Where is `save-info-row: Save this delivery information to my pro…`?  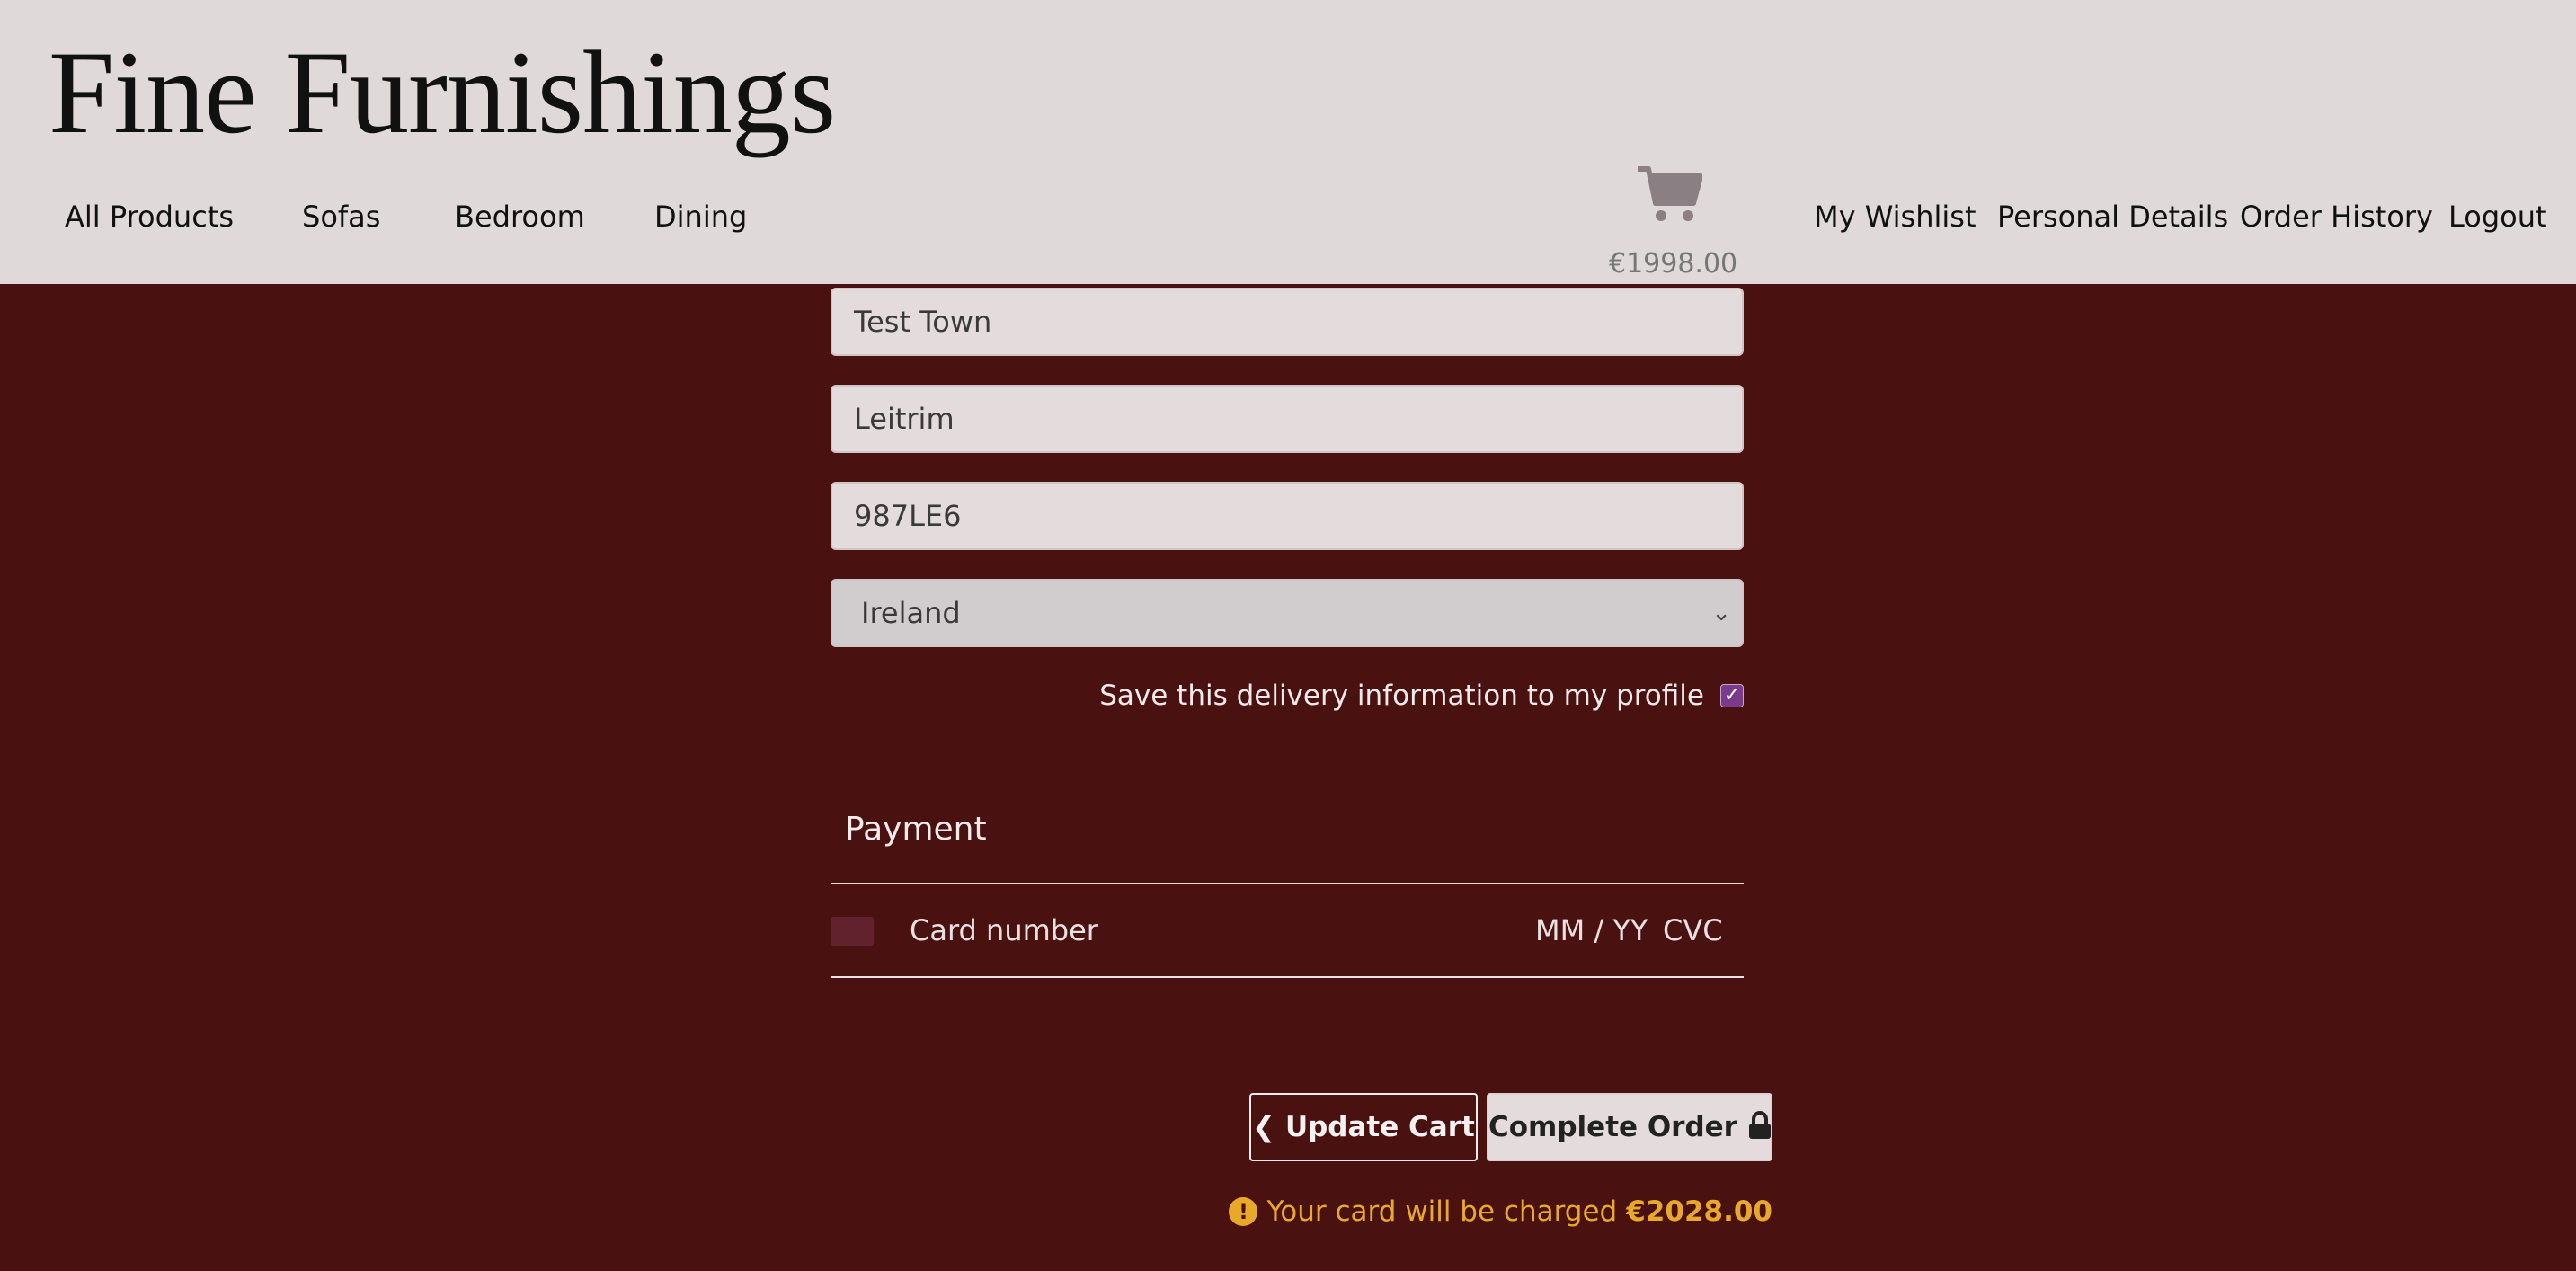
save-info-row: Save this delivery information to my pro… is located at coordinates (1421, 696).